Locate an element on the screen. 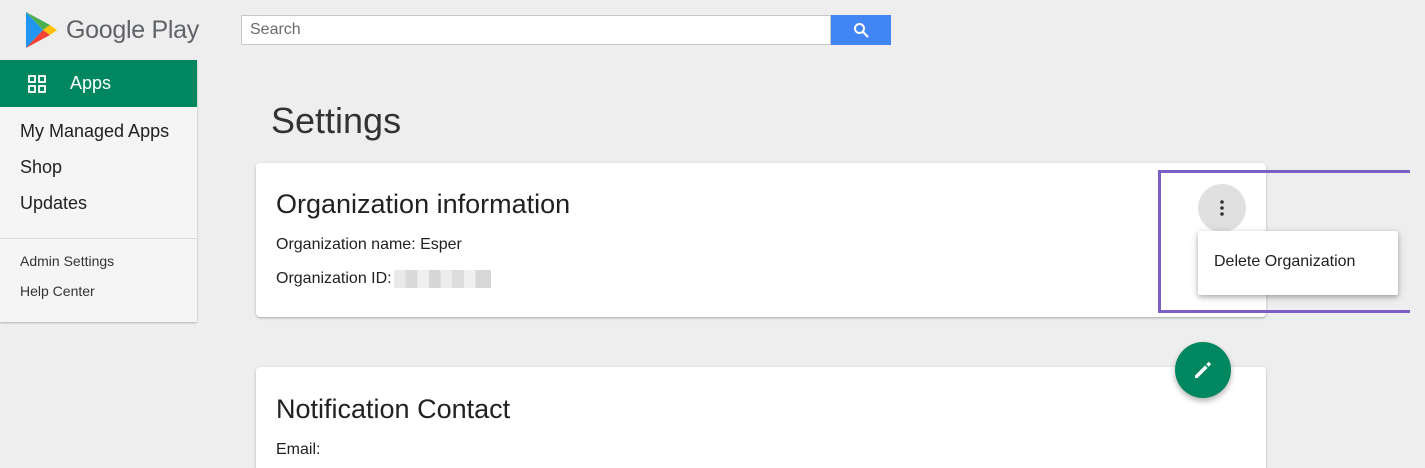  sidebar-nav: My Managed Apps Shop Updates is located at coordinates (98, 167).